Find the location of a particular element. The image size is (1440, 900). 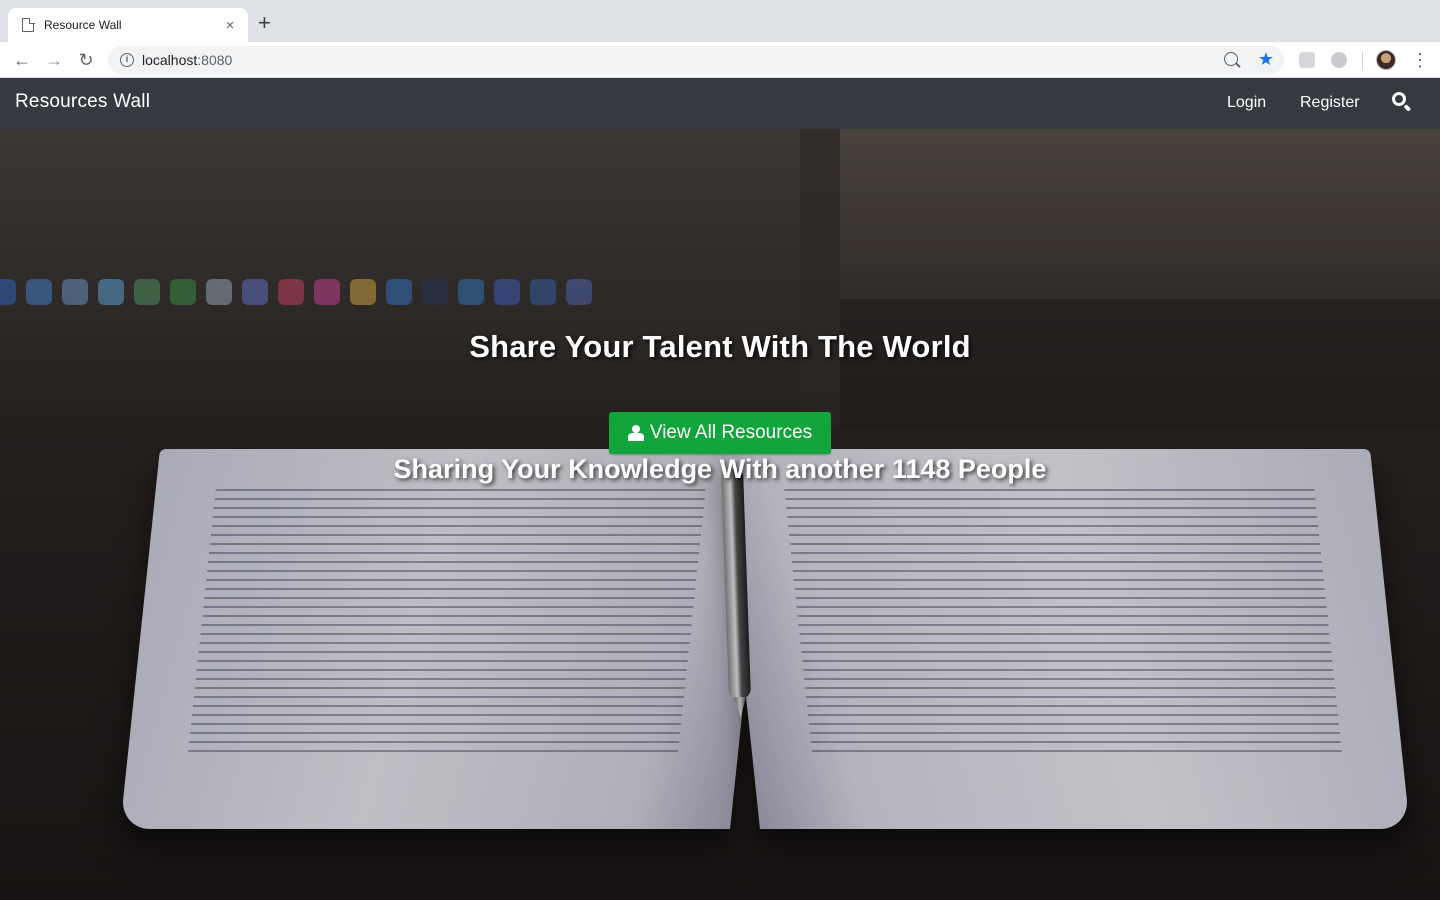

search-icon is located at coordinates (1401, 102).